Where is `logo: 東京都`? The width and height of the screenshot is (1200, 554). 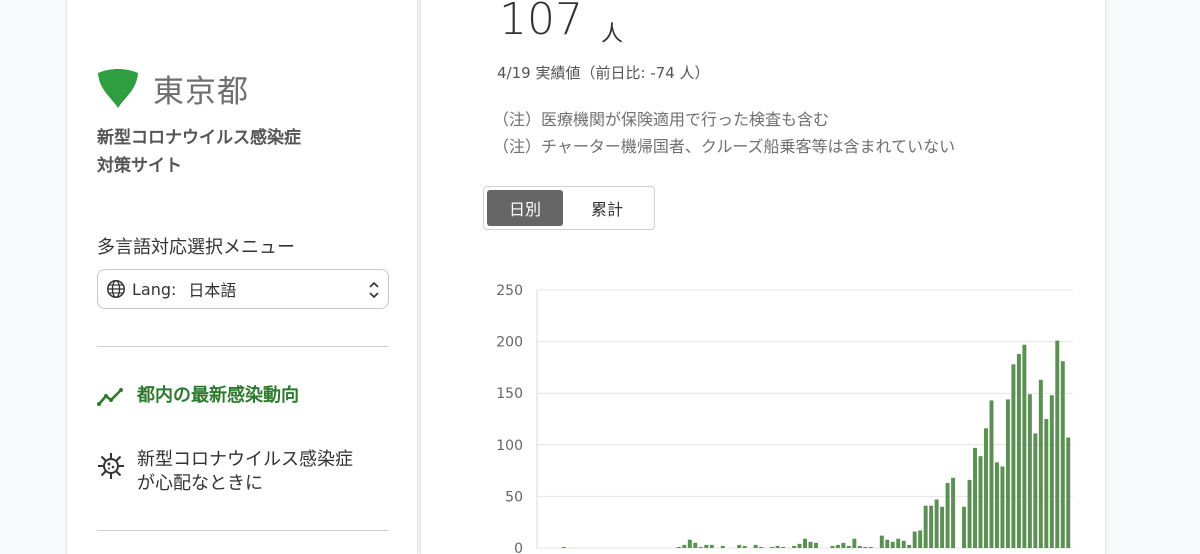
logo: 東京都 is located at coordinates (173, 88).